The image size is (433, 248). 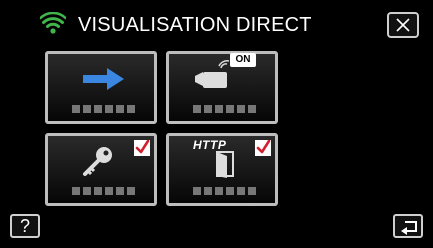 What do you see at coordinates (243, 60) in the screenshot?
I see `on-badge: ON` at bounding box center [243, 60].